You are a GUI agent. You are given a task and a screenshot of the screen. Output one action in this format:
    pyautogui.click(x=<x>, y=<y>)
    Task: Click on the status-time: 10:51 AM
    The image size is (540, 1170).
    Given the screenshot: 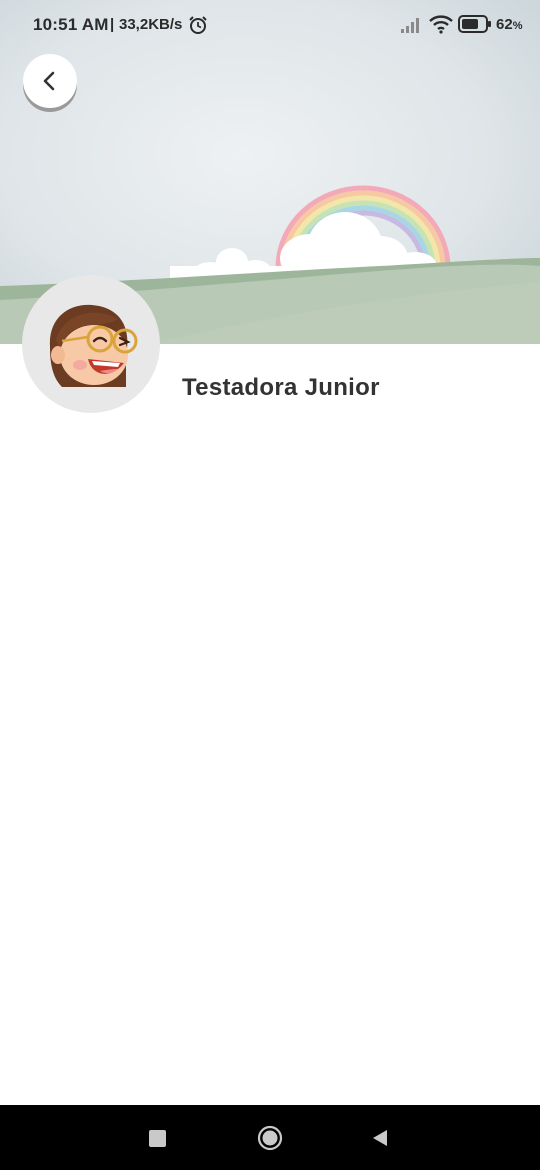 What is the action you would take?
    pyautogui.click(x=71, y=24)
    